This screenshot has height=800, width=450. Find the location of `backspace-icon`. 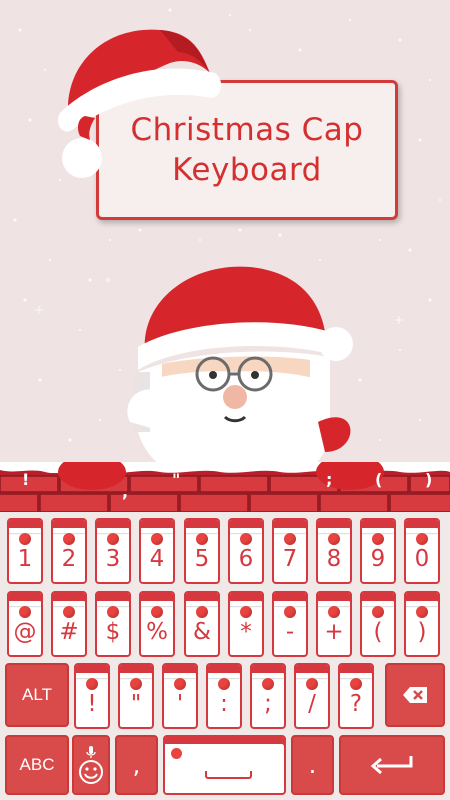

backspace-icon is located at coordinates (415, 695).